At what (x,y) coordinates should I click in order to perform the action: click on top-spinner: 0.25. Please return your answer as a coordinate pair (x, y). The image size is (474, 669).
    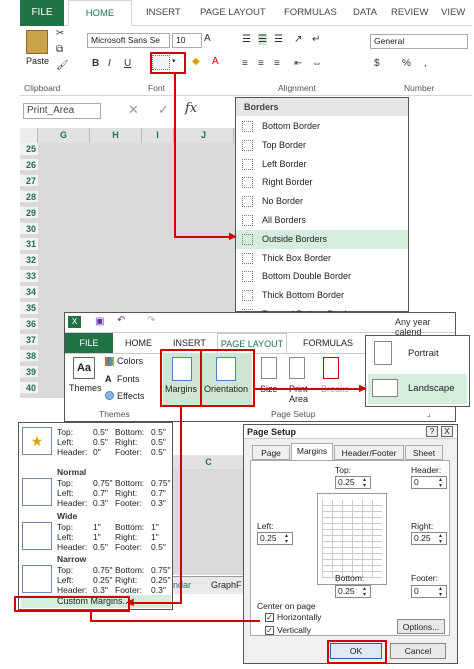
    Looking at the image, I should click on (353, 482).